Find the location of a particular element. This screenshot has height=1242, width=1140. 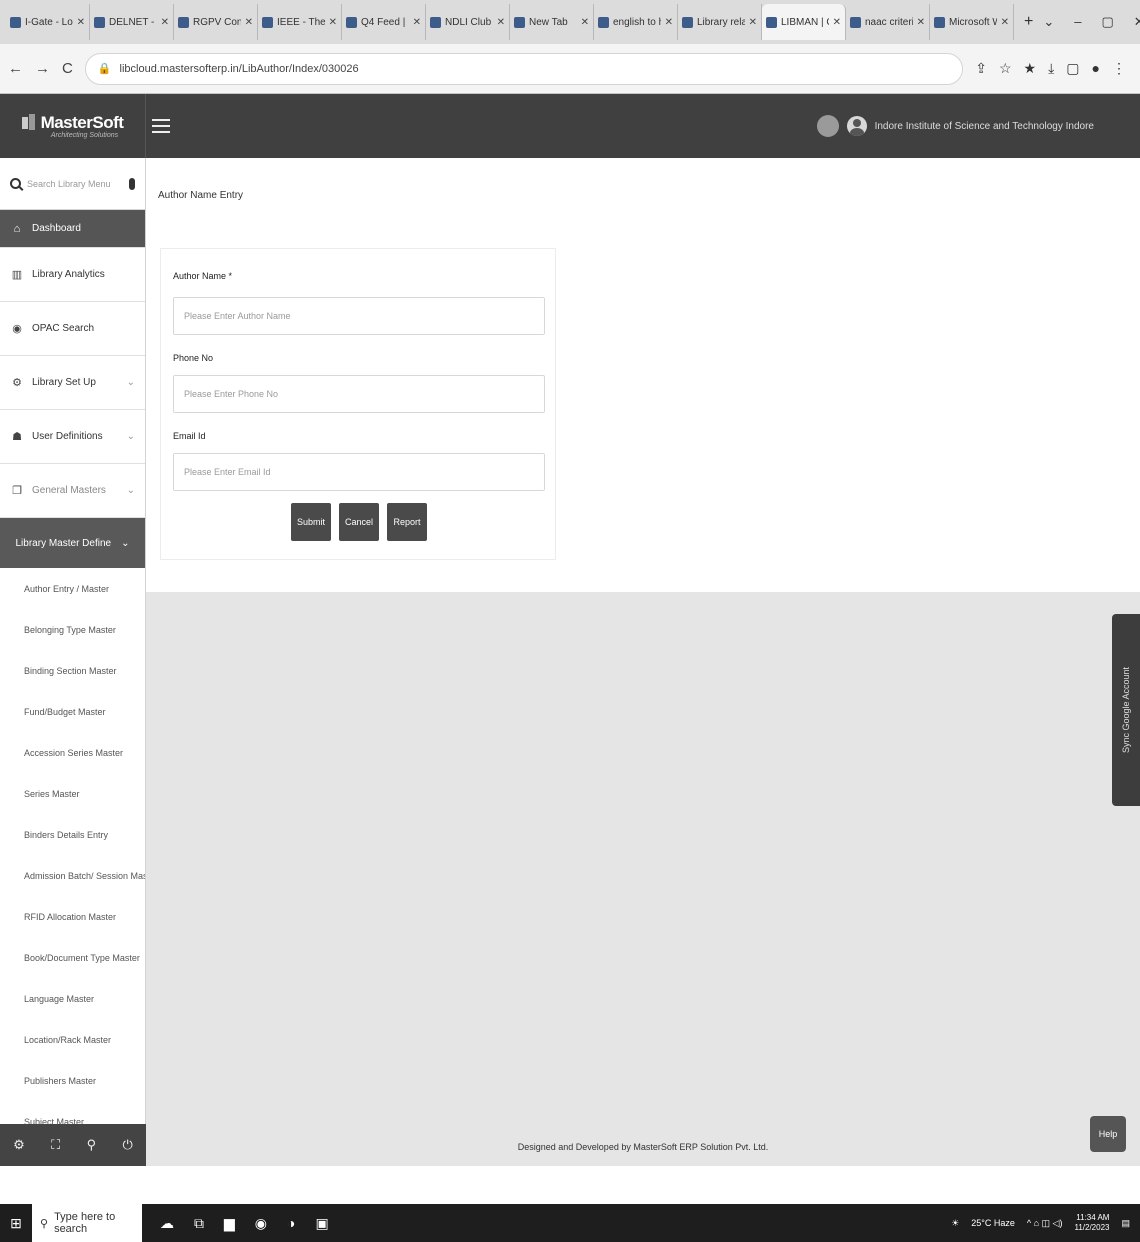

author-name-input is located at coordinates (359, 316).